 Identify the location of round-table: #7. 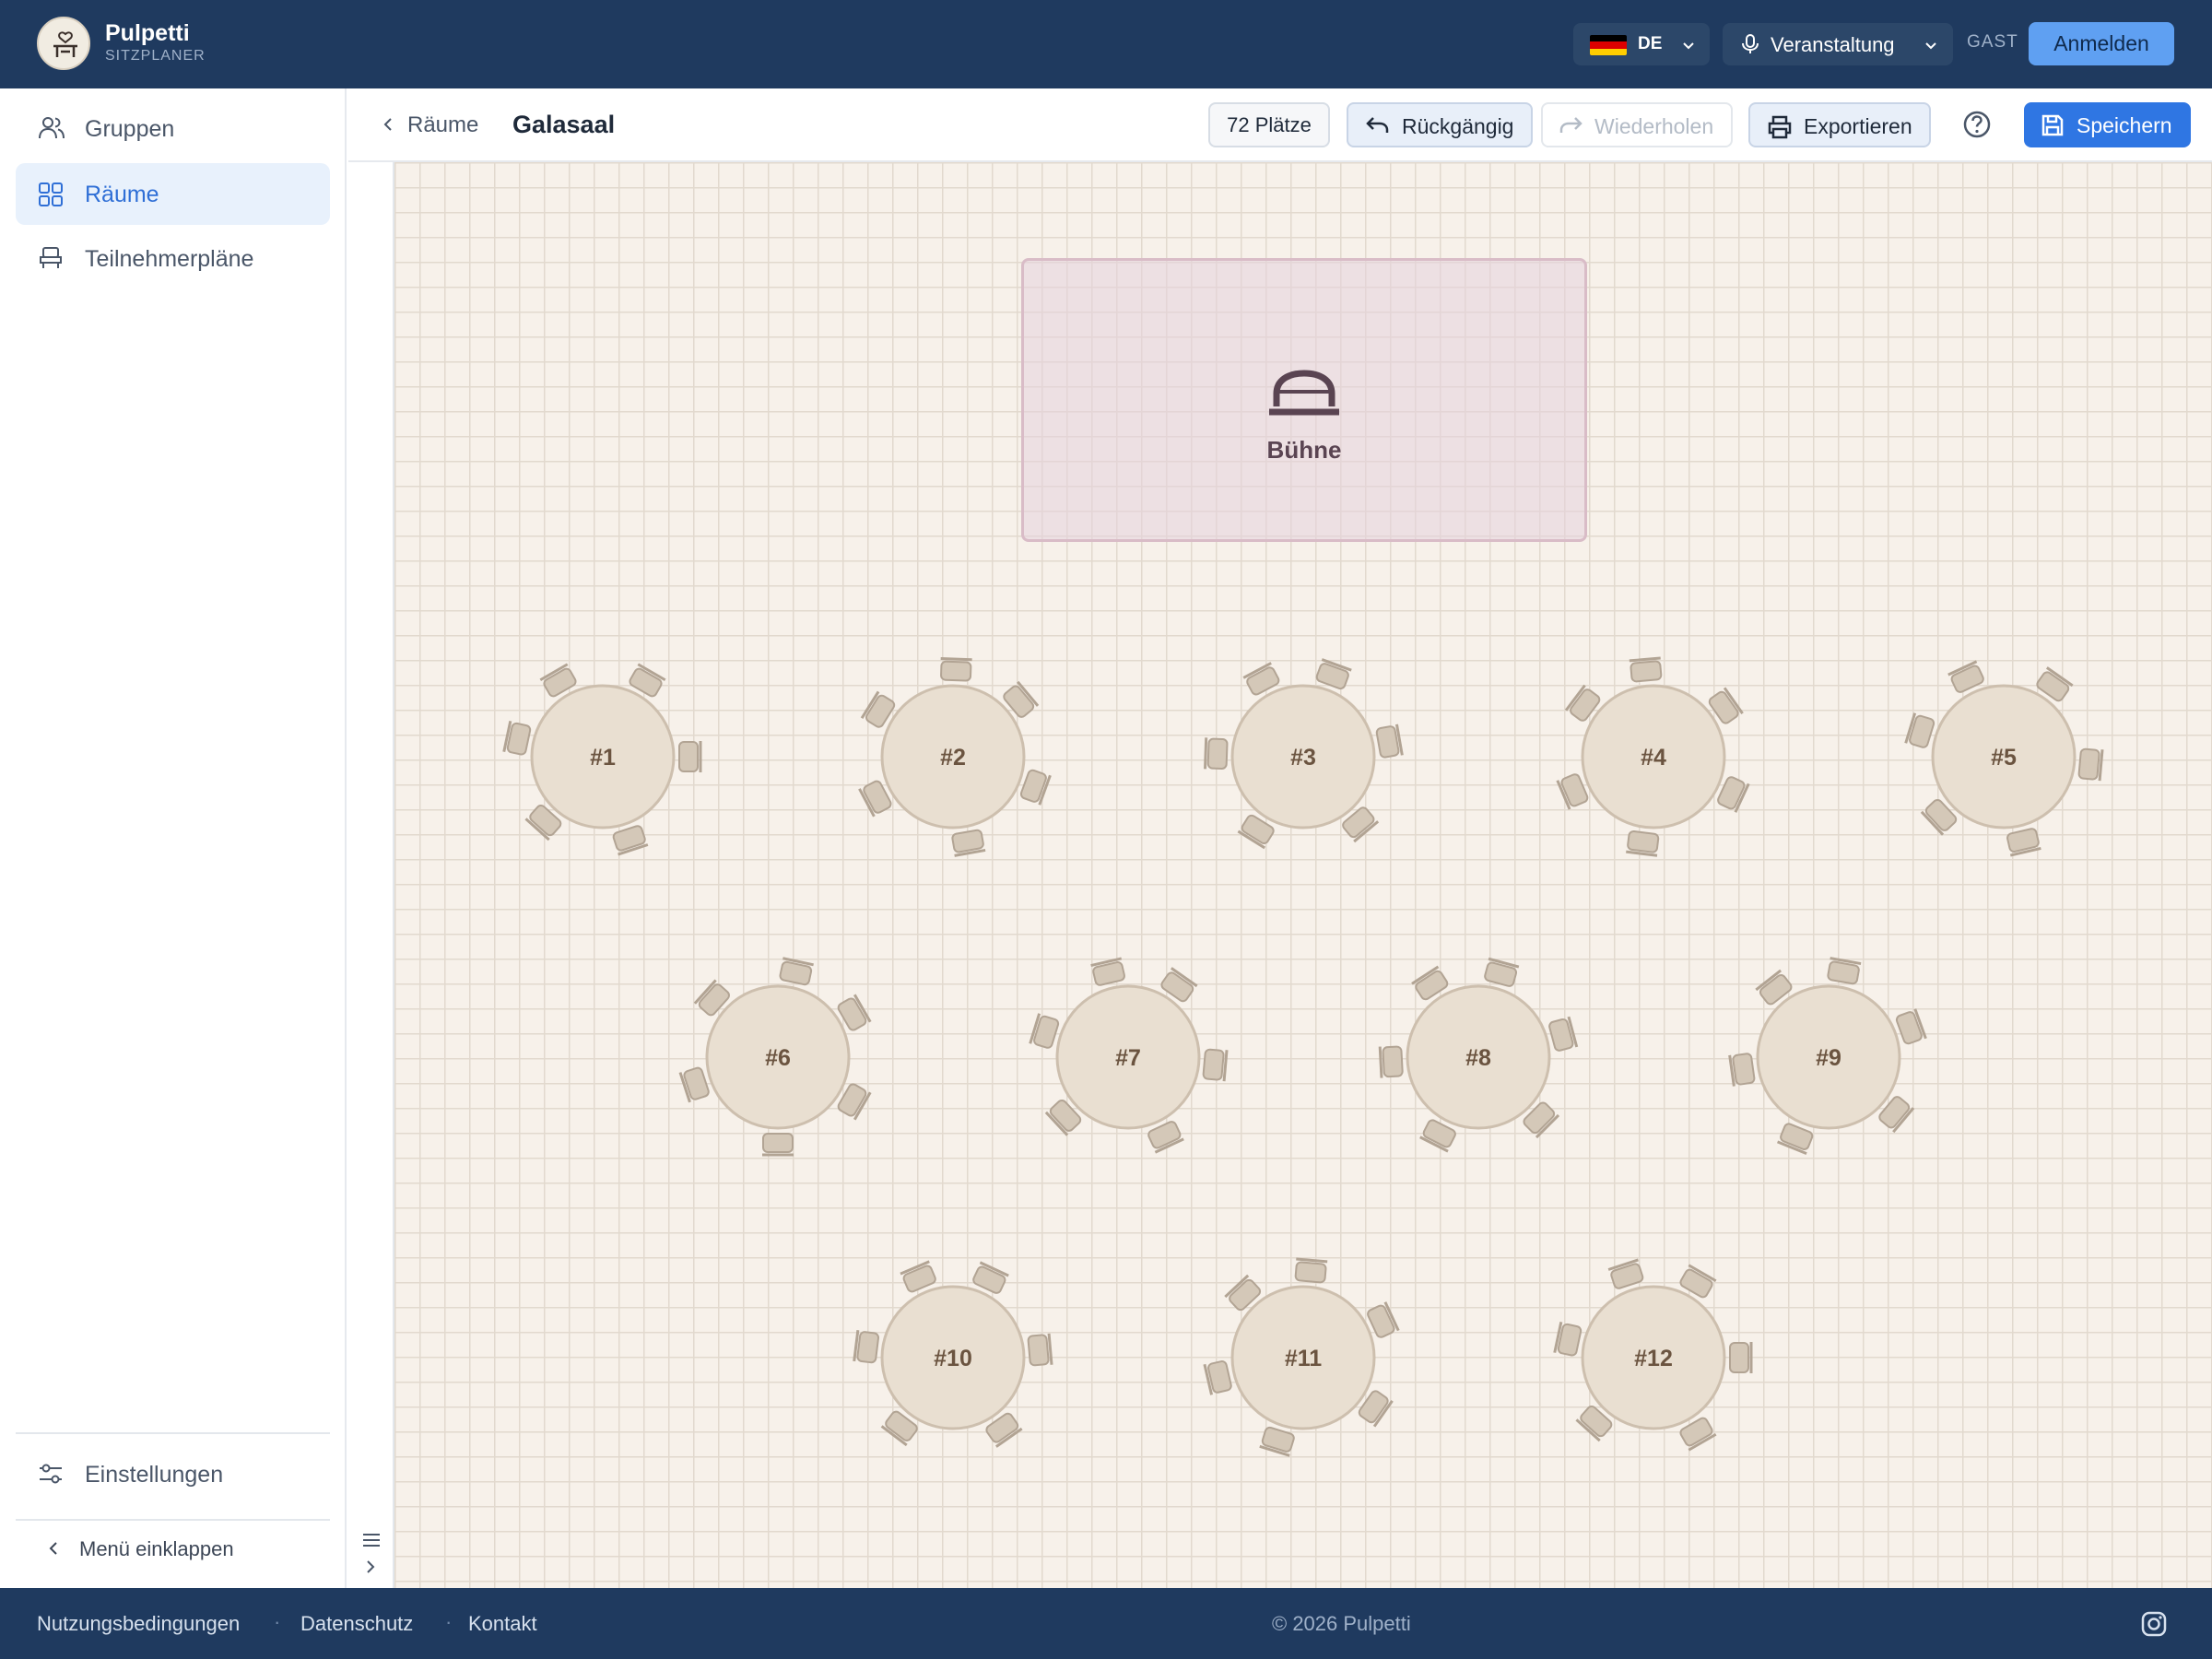
(1129, 1055).